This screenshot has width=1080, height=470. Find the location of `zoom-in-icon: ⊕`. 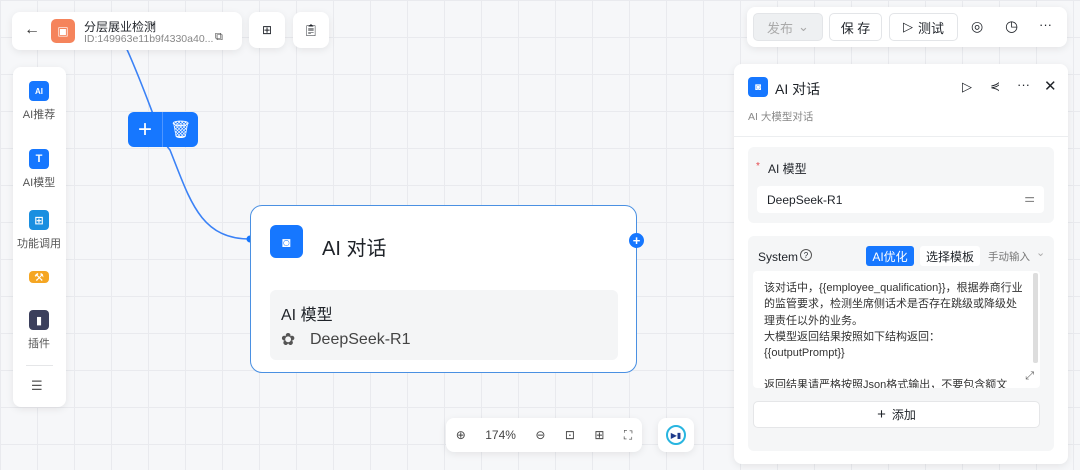

zoom-in-icon: ⊕ is located at coordinates (461, 435).